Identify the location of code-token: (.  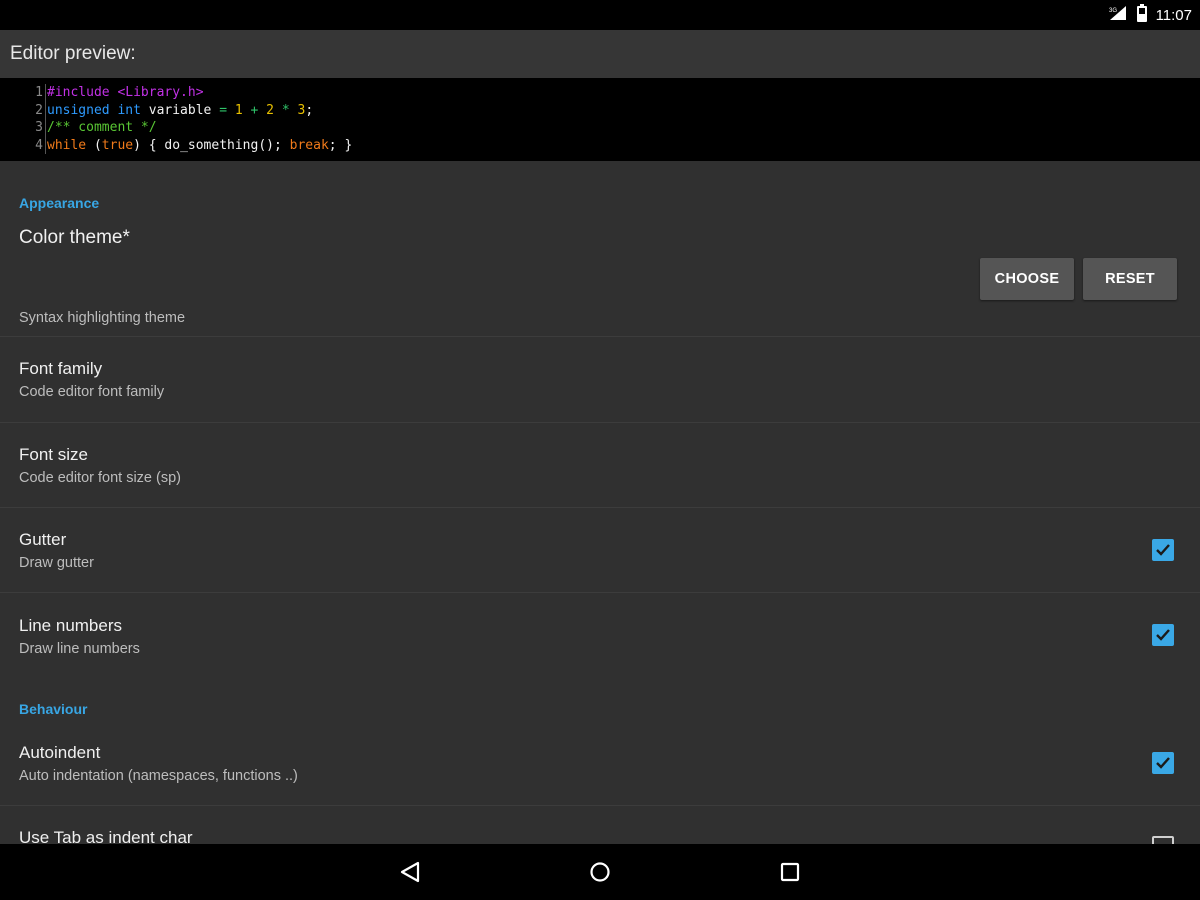
(94, 145).